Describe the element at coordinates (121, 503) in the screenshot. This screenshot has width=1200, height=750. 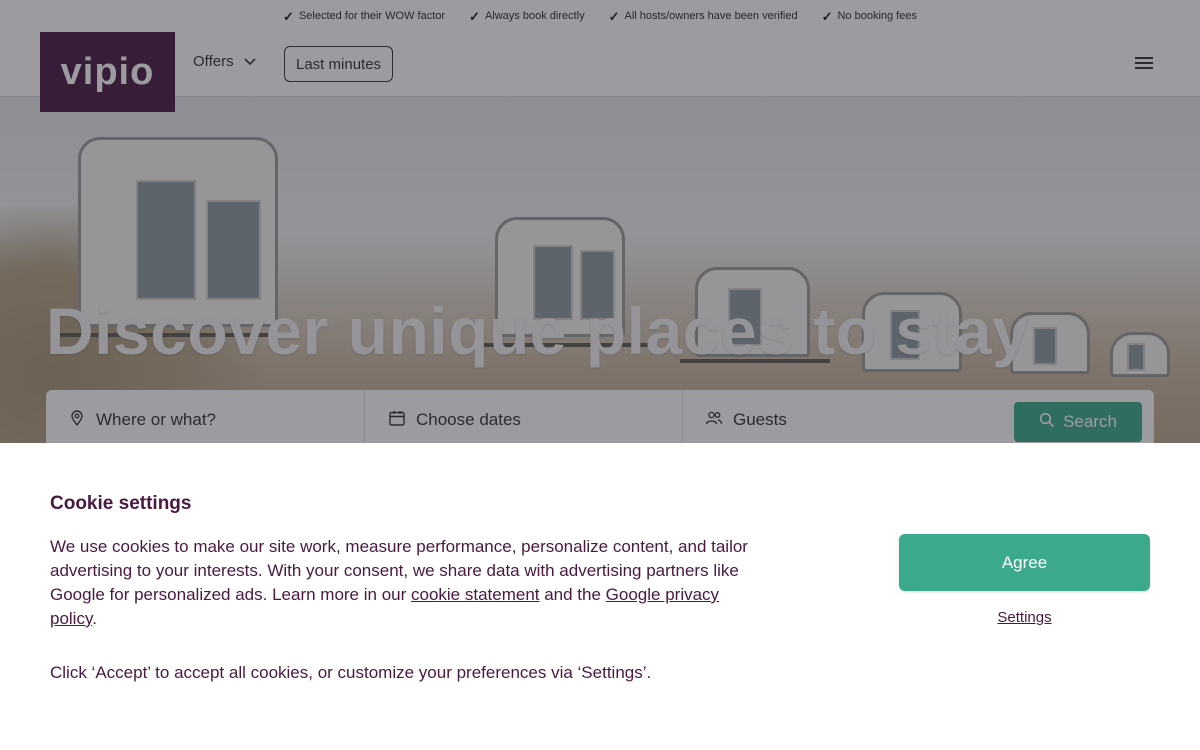
I see `cookie-title: Cookie settings` at that location.